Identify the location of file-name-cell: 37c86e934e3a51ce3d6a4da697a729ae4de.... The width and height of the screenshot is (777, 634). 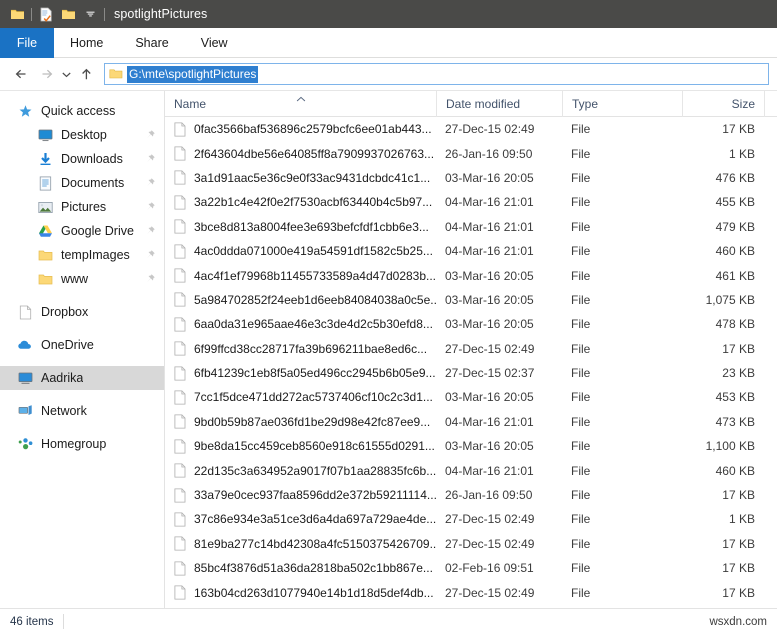
(300, 519).